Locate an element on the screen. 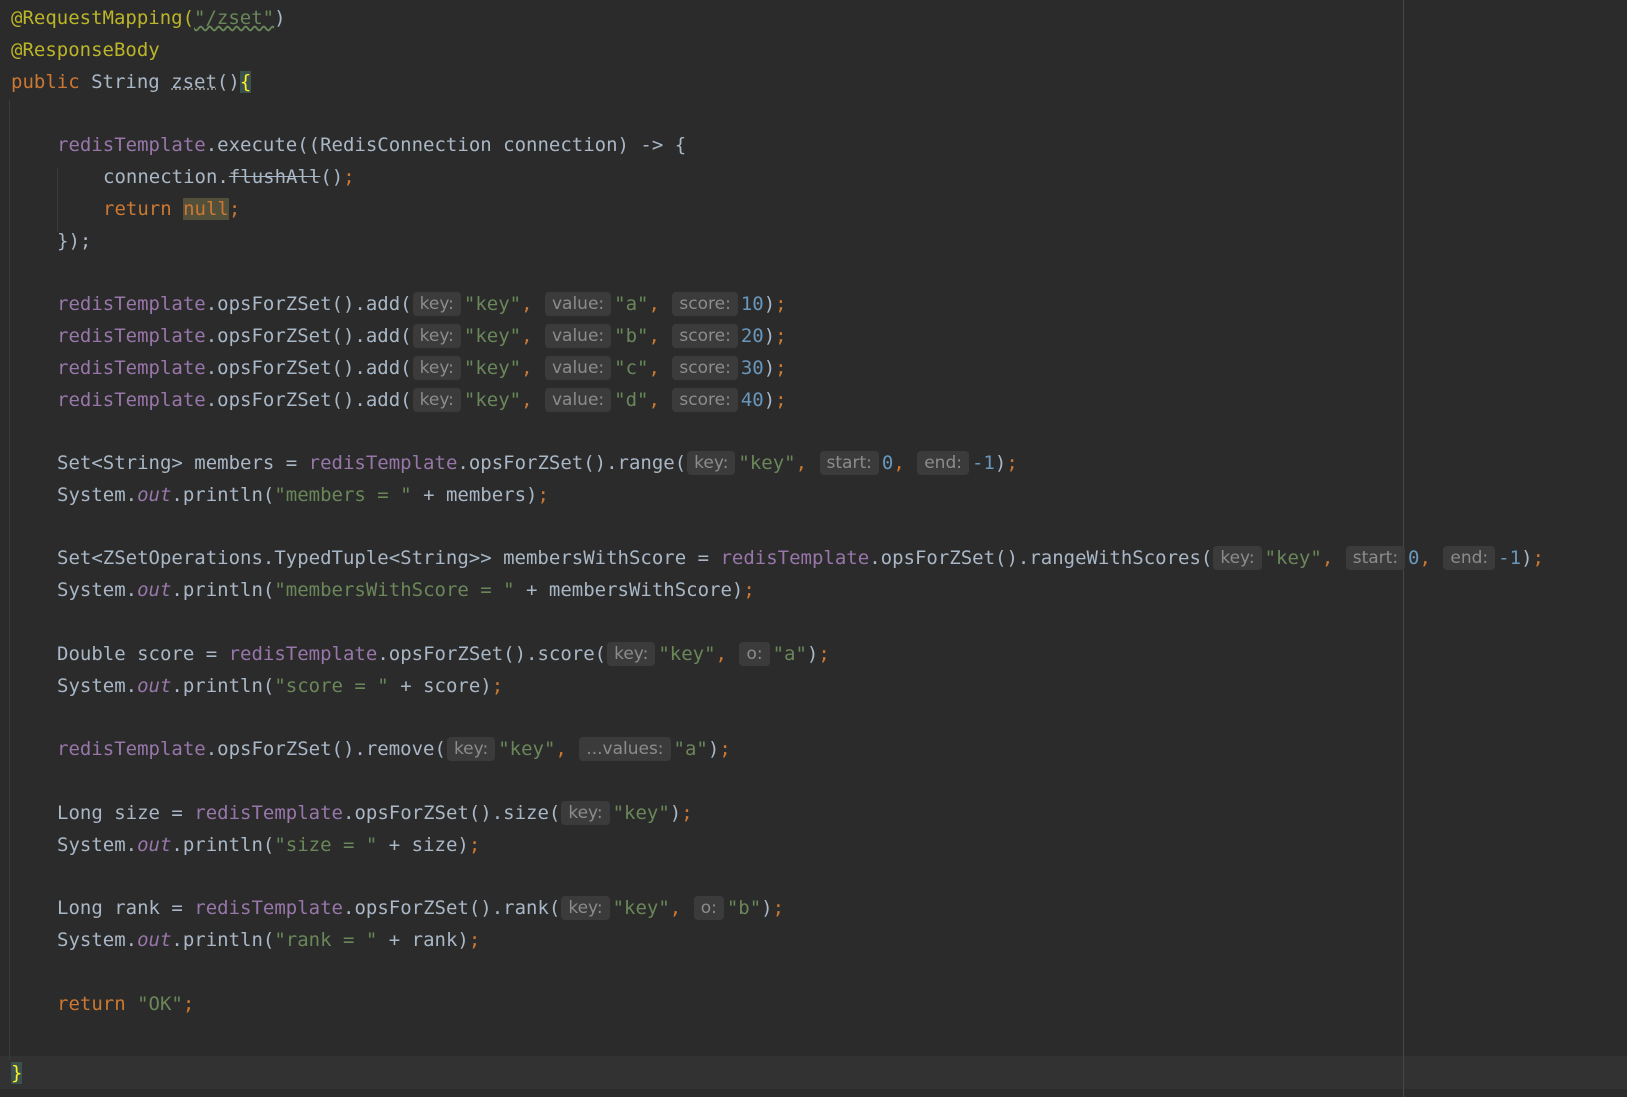  close-paren: ) is located at coordinates (812, 654).